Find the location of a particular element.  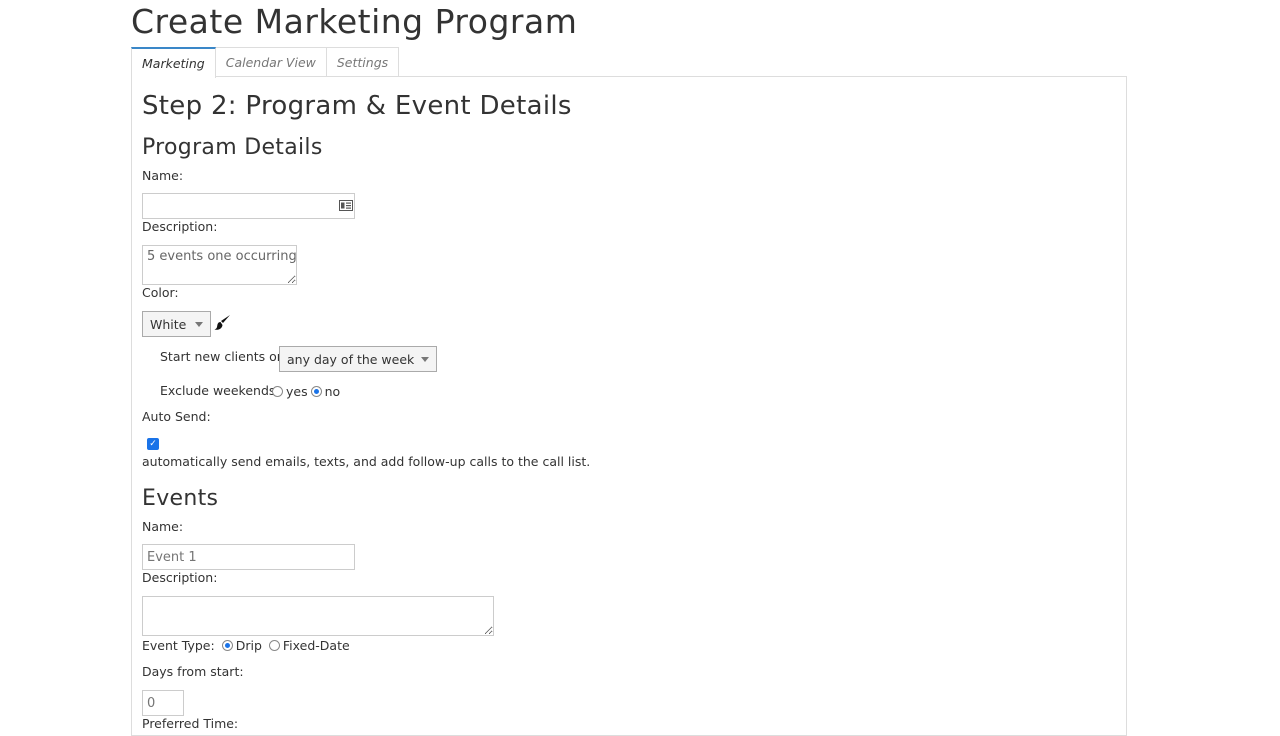

exclude-weekends-no-label: no is located at coordinates (332, 391).